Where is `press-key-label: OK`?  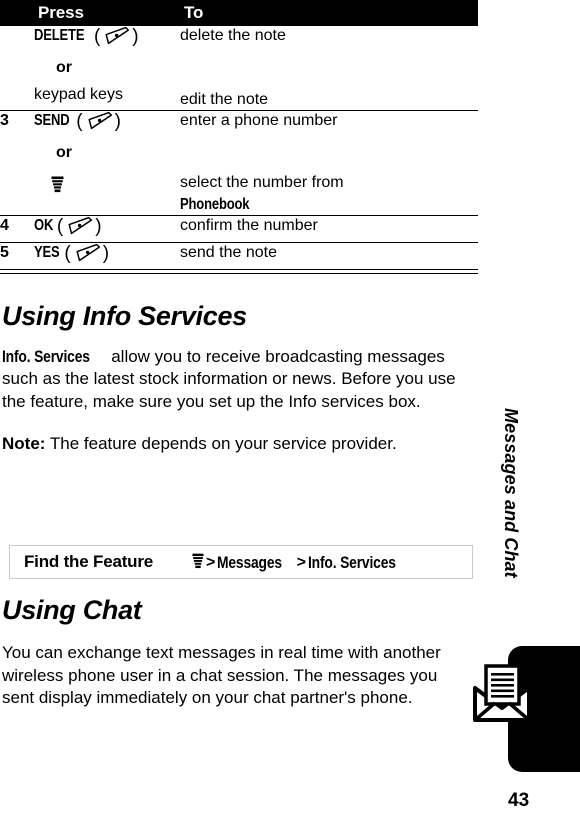 press-key-label: OK is located at coordinates (44, 225).